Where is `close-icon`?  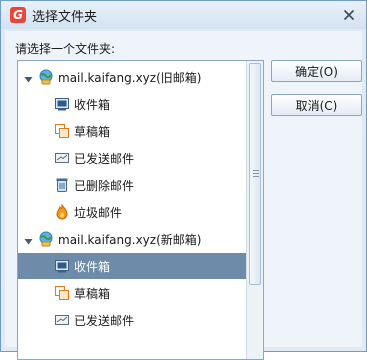
close-icon is located at coordinates (349, 15).